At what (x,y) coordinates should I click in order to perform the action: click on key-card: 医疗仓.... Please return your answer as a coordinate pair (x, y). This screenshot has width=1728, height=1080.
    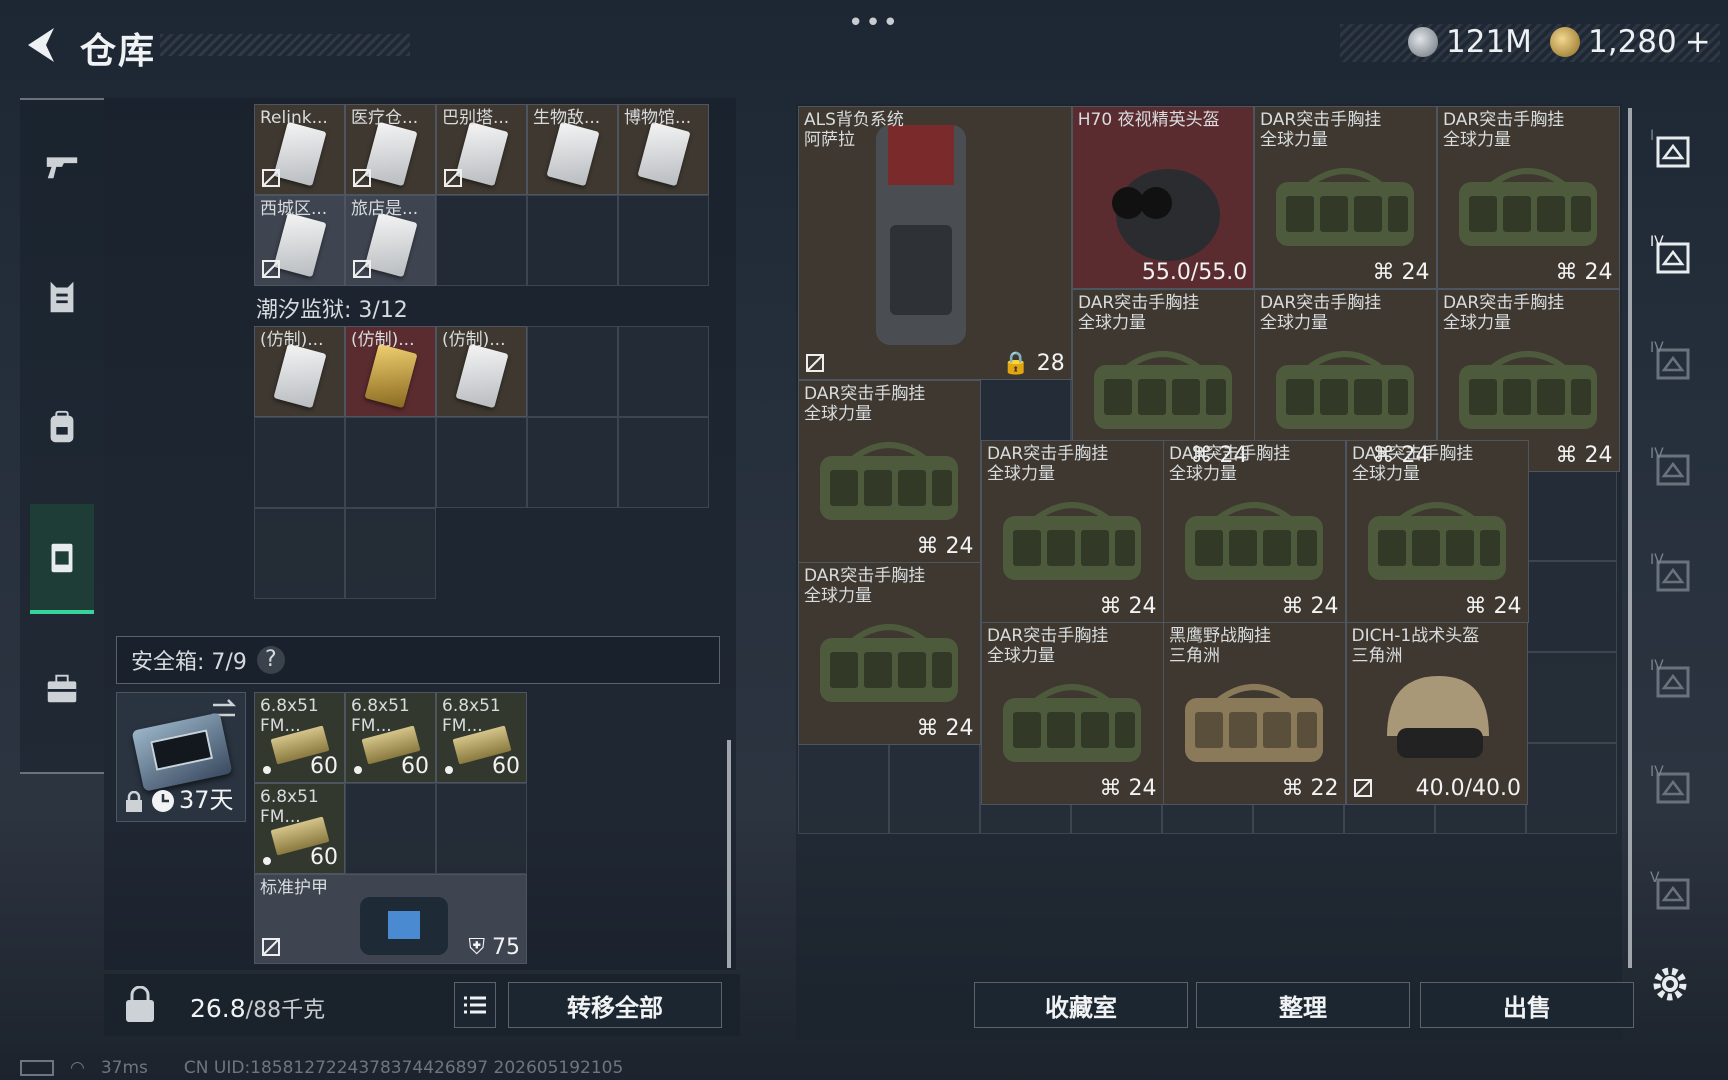
    Looking at the image, I should click on (390, 149).